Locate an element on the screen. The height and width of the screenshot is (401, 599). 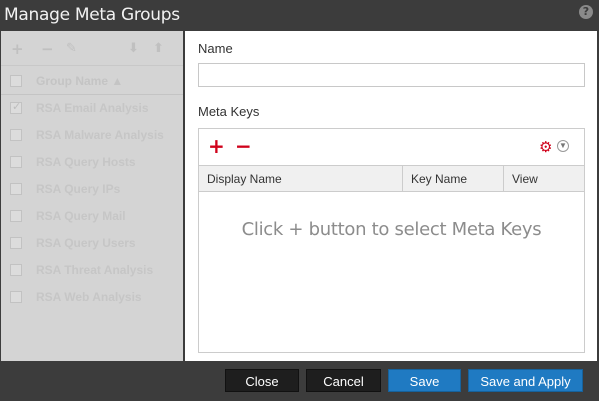
empty-grid-message: Click + button to select Meta Keys is located at coordinates (391, 229).